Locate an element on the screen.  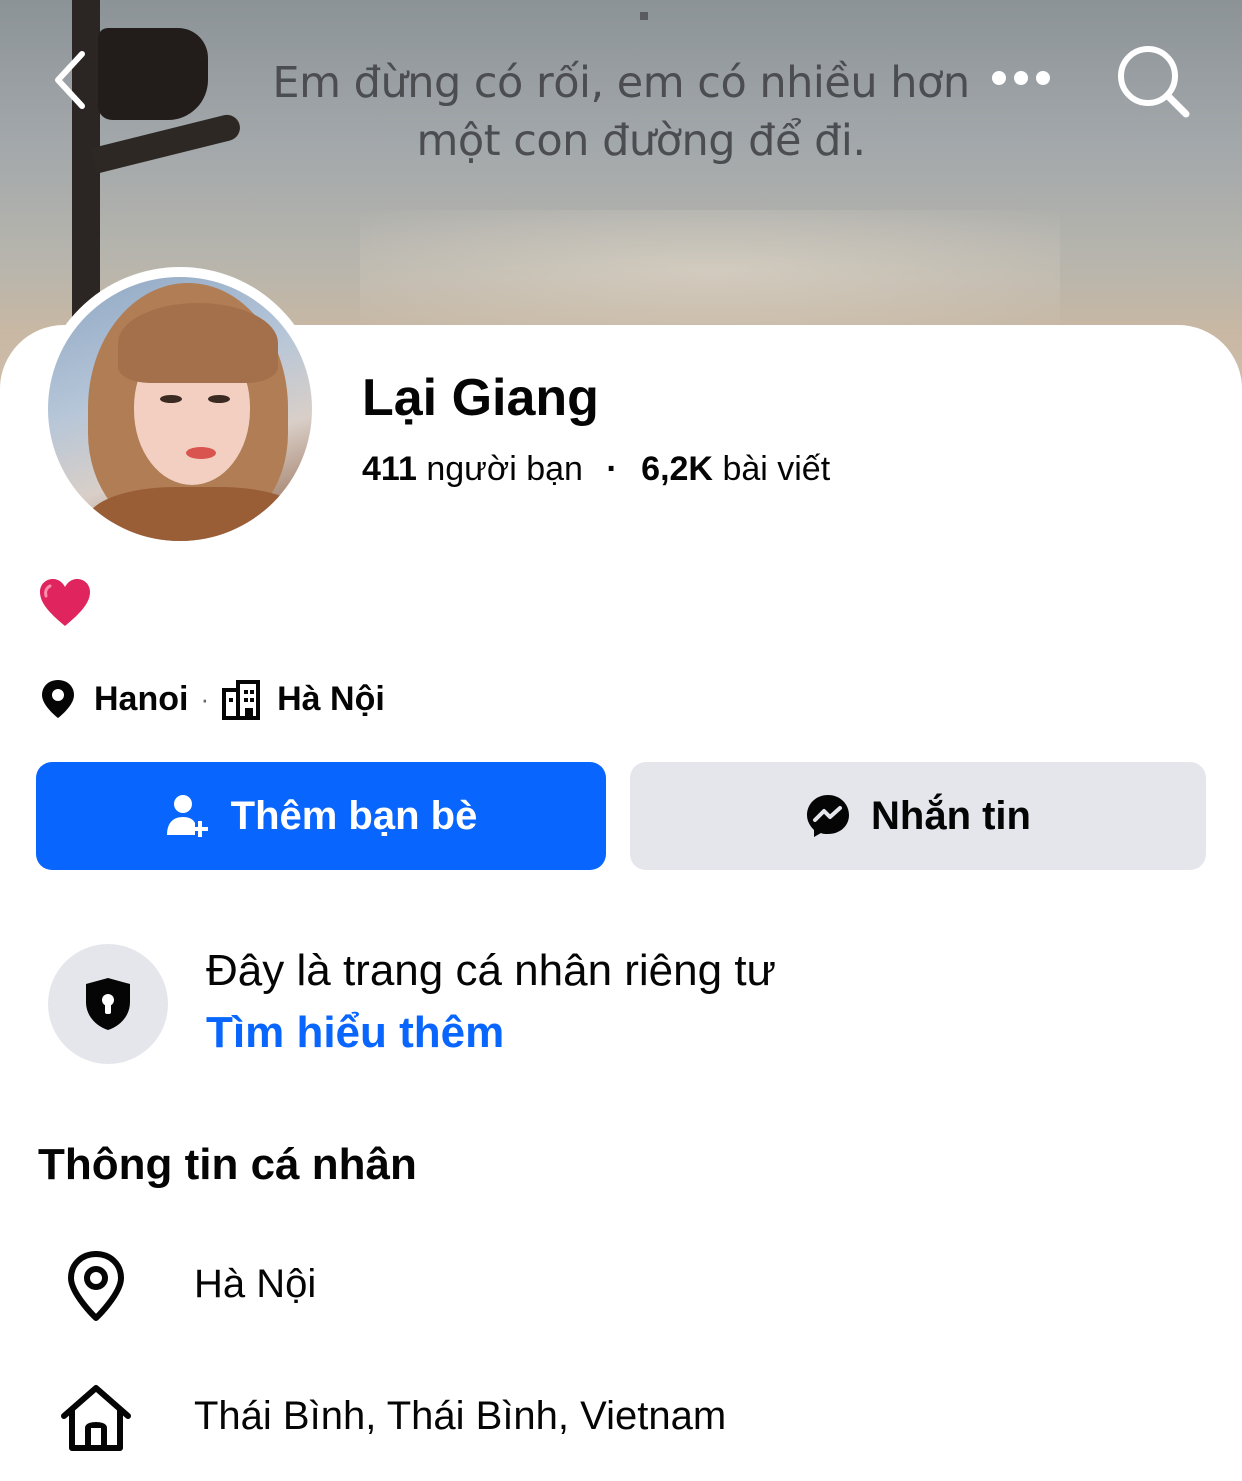
more-options-button is located at coordinates (1023, 78).